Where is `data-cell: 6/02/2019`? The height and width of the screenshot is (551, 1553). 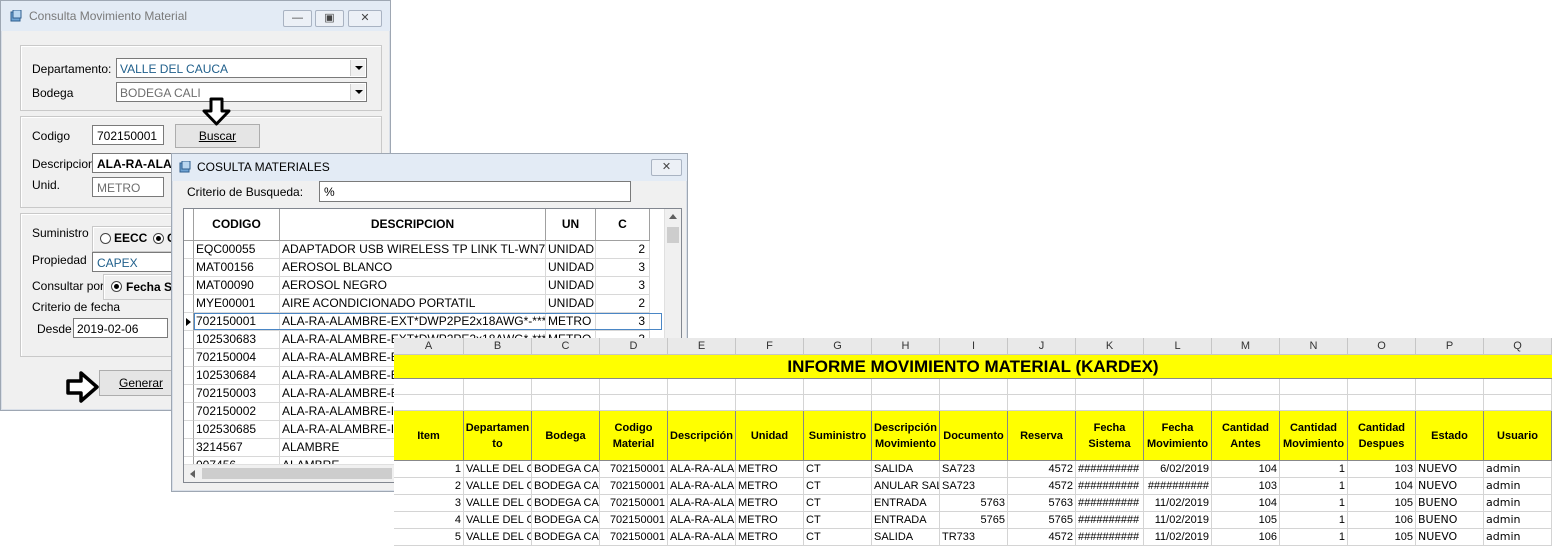
data-cell: 6/02/2019 is located at coordinates (1178, 469).